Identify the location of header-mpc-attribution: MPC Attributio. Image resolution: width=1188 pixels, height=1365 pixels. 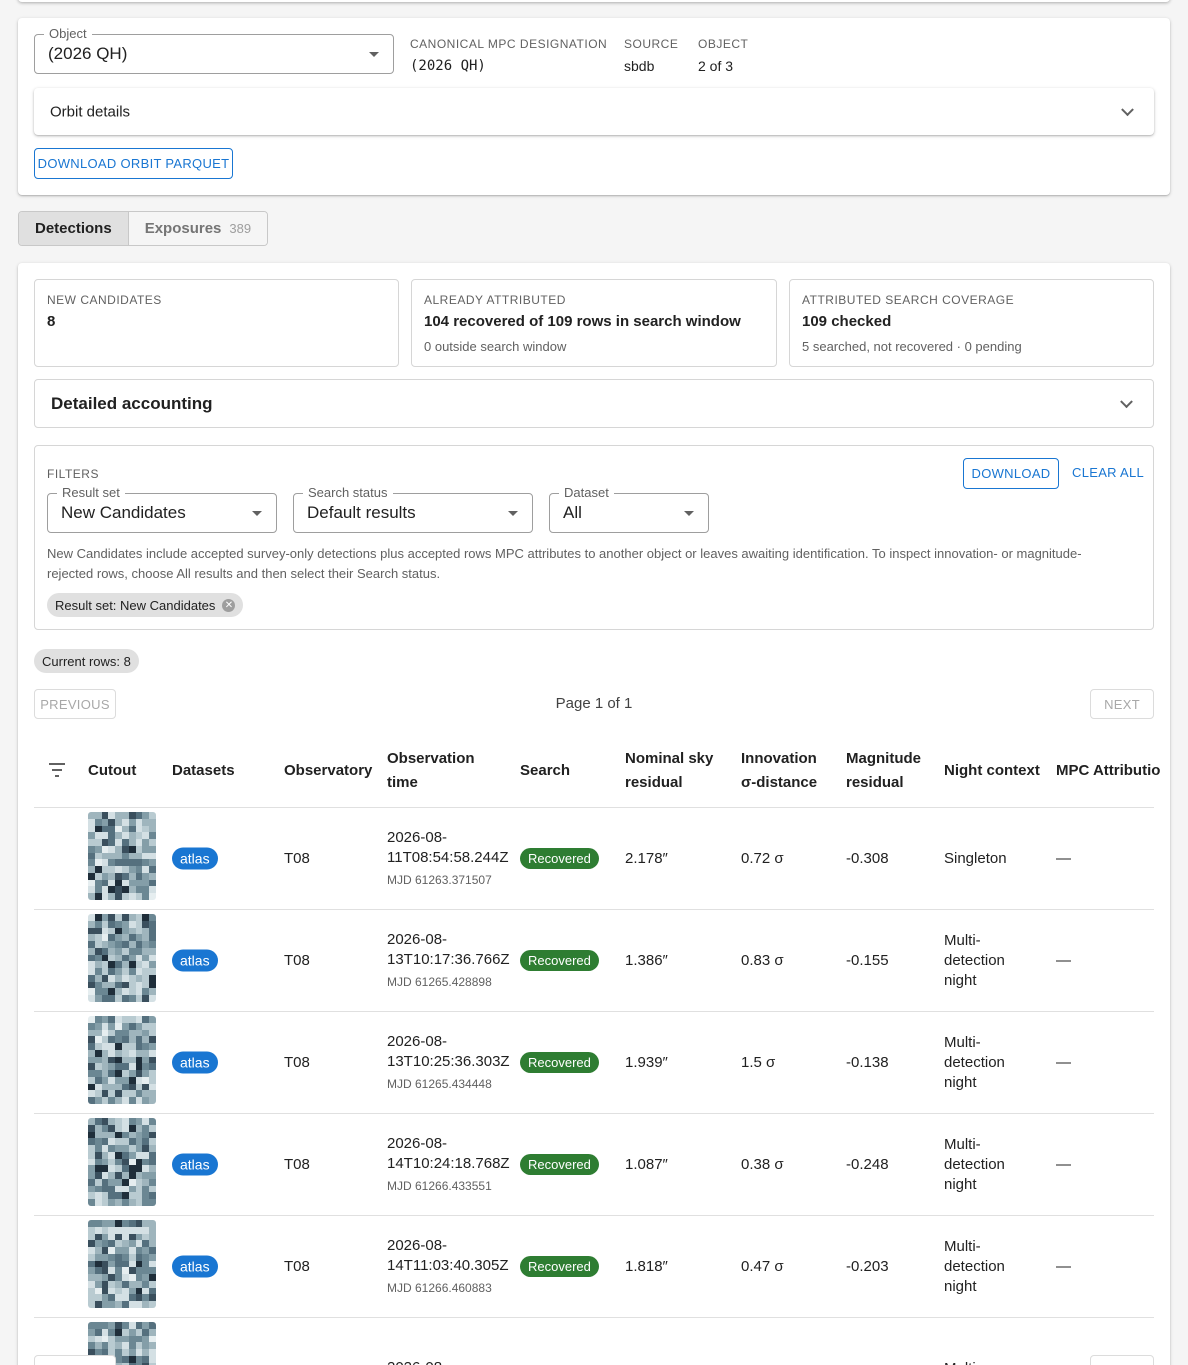
(1108, 771).